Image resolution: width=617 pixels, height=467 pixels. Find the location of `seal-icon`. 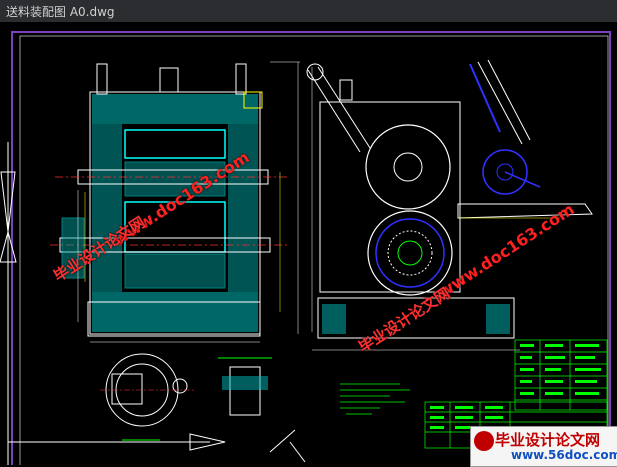

seal-icon is located at coordinates (484, 441).